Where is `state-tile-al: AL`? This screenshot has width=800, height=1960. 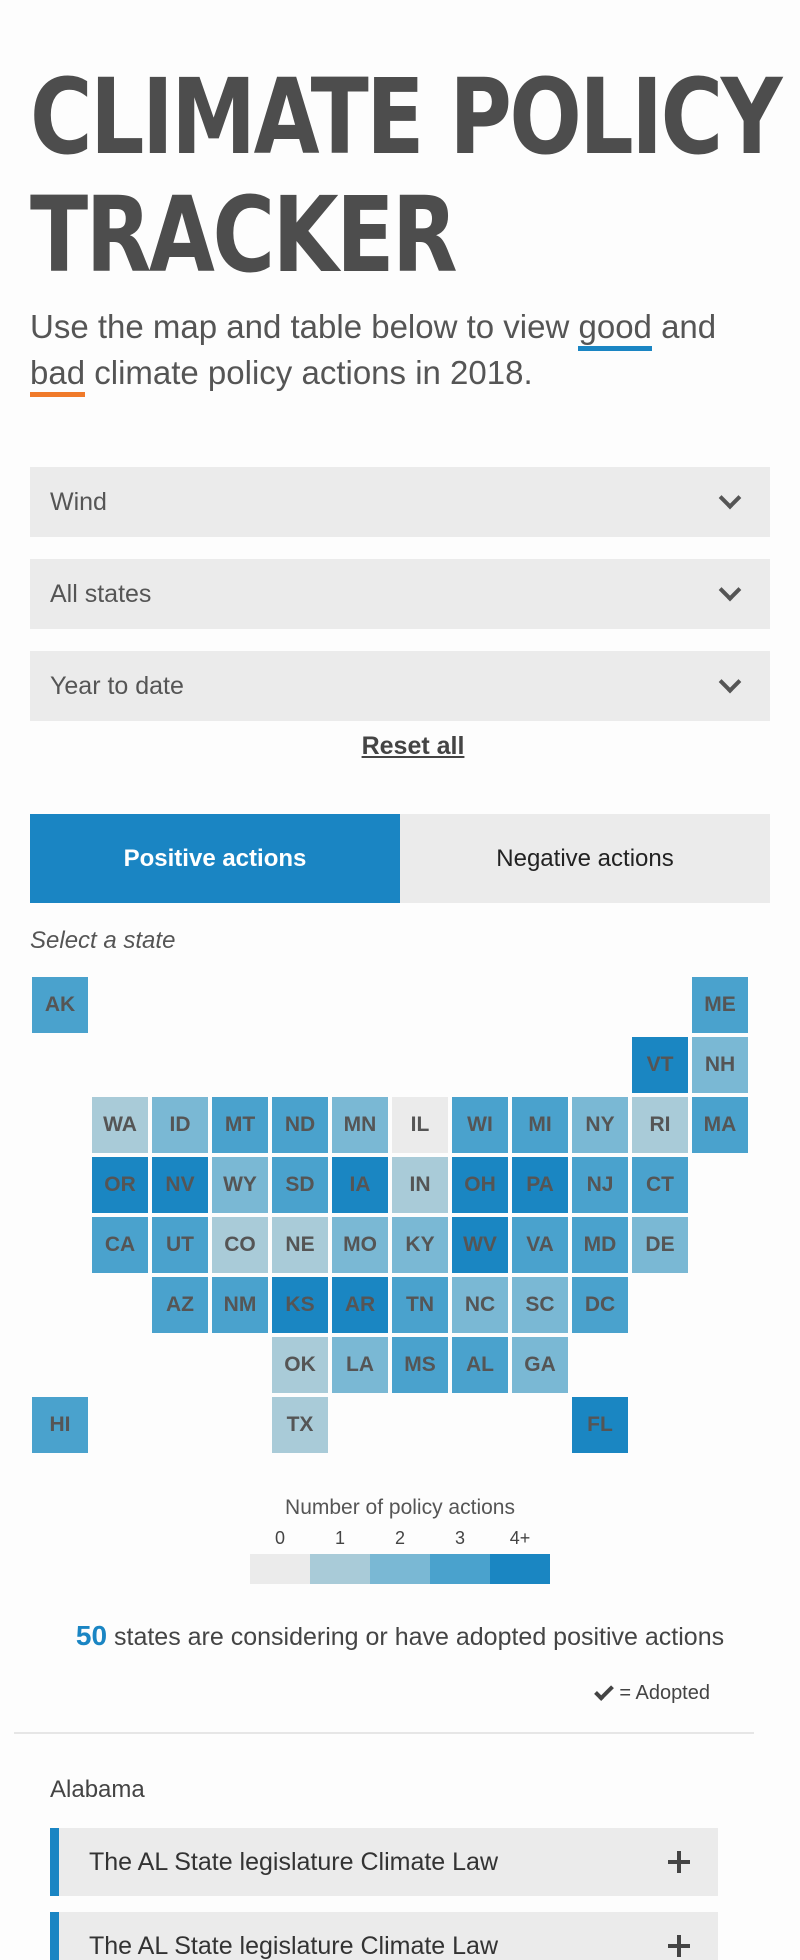
state-tile-al: AL is located at coordinates (480, 1365).